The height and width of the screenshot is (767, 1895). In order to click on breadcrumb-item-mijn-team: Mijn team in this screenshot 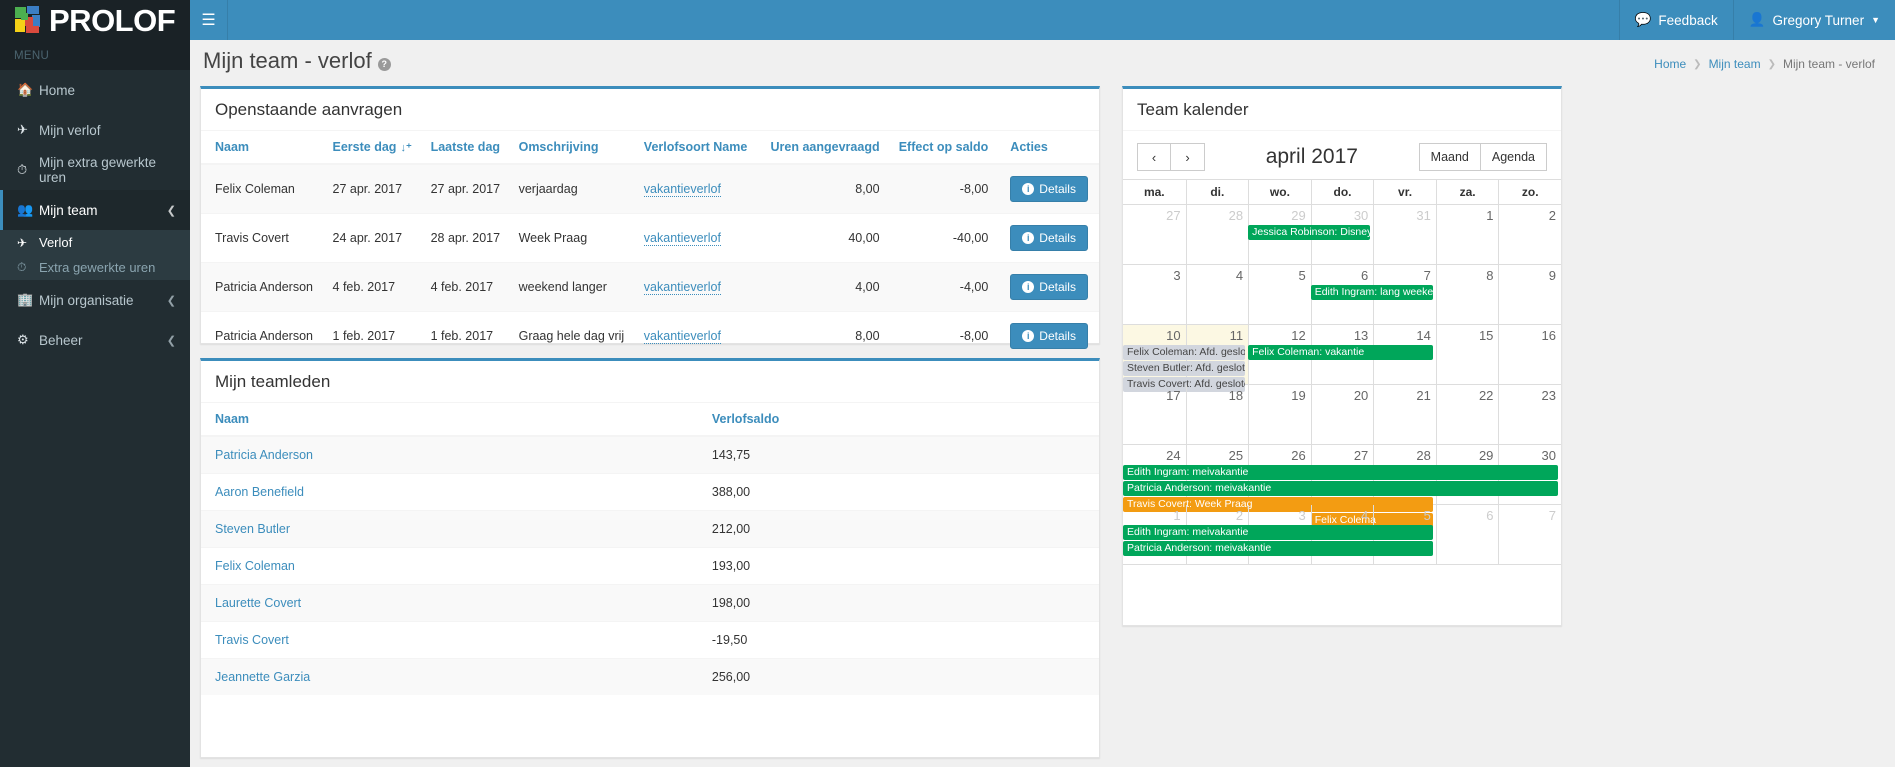, I will do `click(1735, 64)`.